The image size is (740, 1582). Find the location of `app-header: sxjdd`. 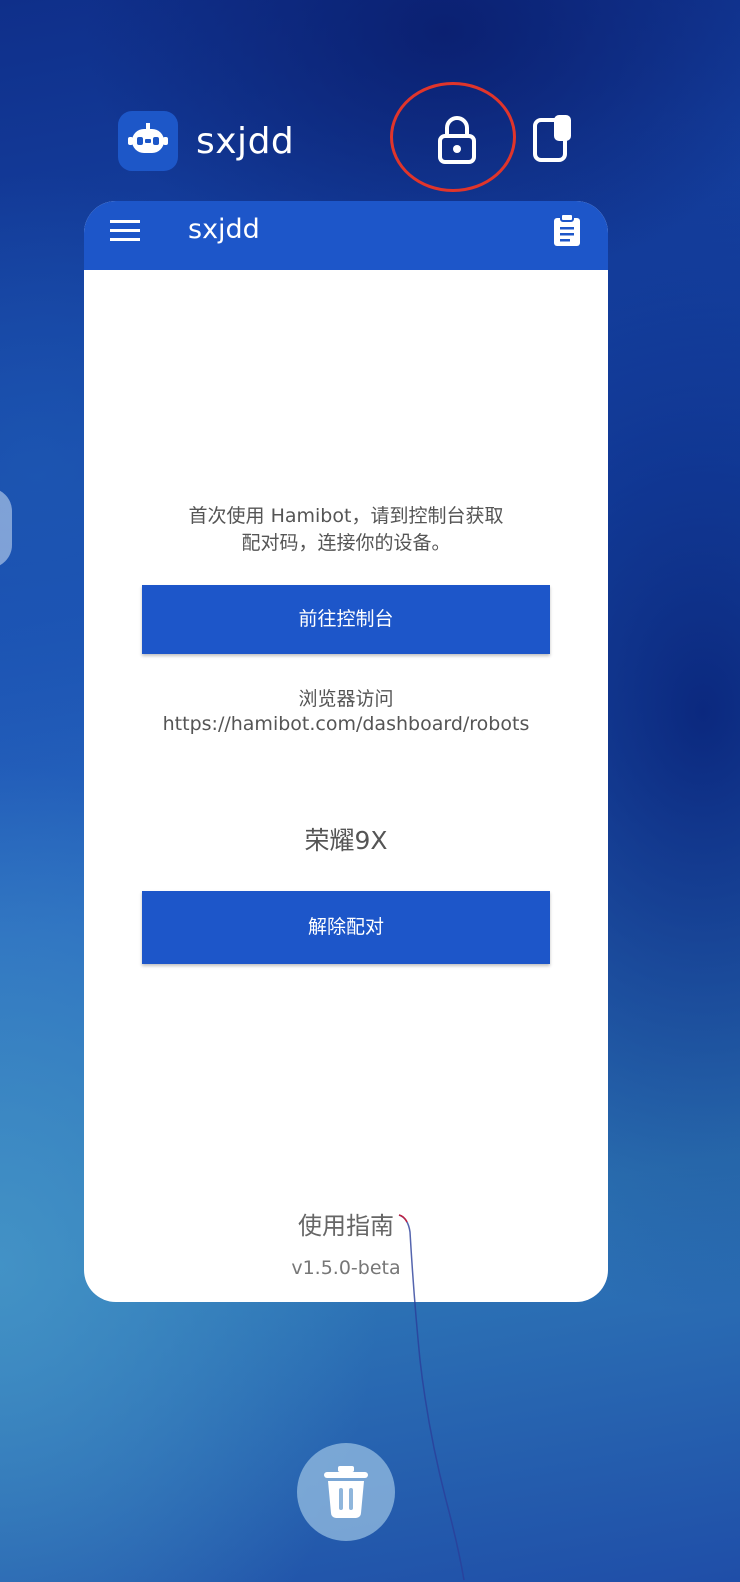

app-header: sxjdd is located at coordinates (206, 141).